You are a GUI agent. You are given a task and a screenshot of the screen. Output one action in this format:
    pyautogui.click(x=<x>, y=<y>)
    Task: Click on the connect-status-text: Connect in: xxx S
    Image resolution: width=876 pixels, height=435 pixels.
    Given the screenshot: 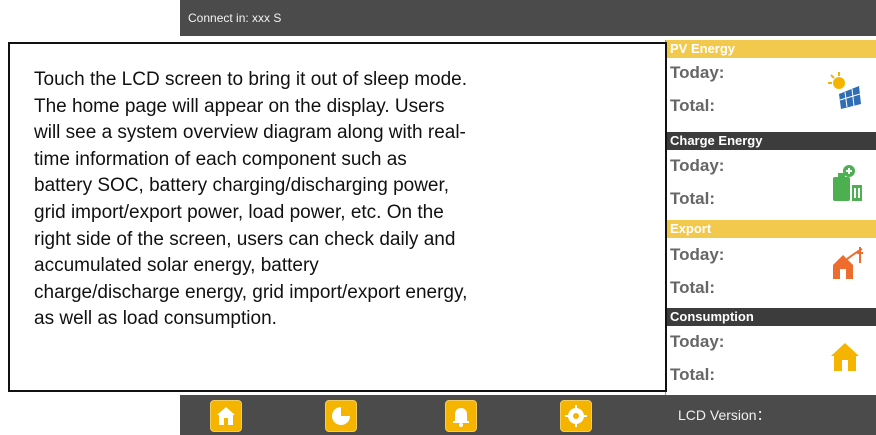 What is the action you would take?
    pyautogui.click(x=235, y=18)
    